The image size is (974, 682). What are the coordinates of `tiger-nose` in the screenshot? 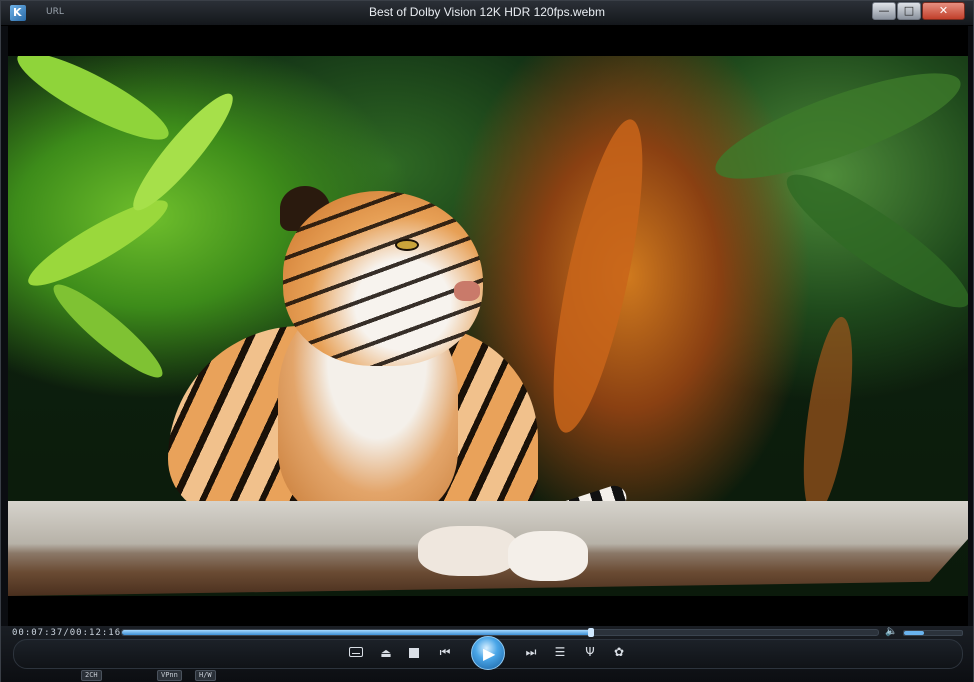 It's located at (467, 291).